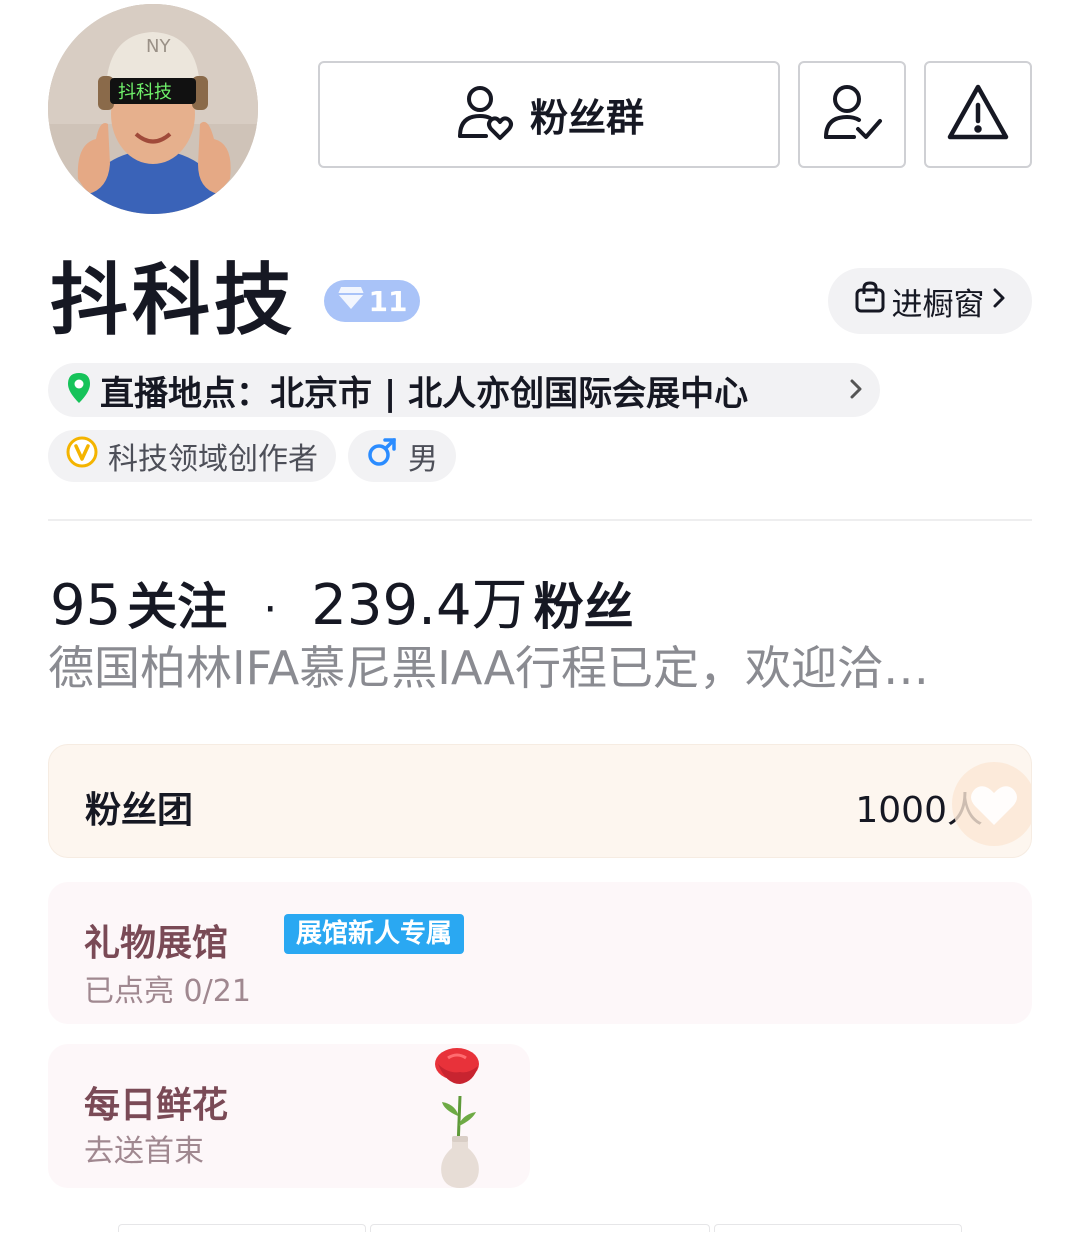 The width and height of the screenshot is (1079, 1236). What do you see at coordinates (870, 301) in the screenshot?
I see `shopping-bag-icon` at bounding box center [870, 301].